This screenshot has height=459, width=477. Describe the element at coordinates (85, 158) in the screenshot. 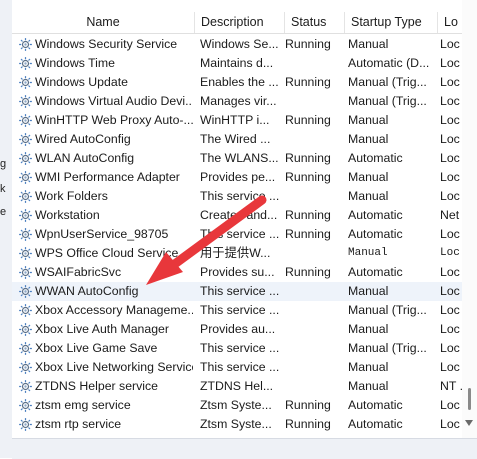

I see `service-name: WLAN AutoConfig` at that location.